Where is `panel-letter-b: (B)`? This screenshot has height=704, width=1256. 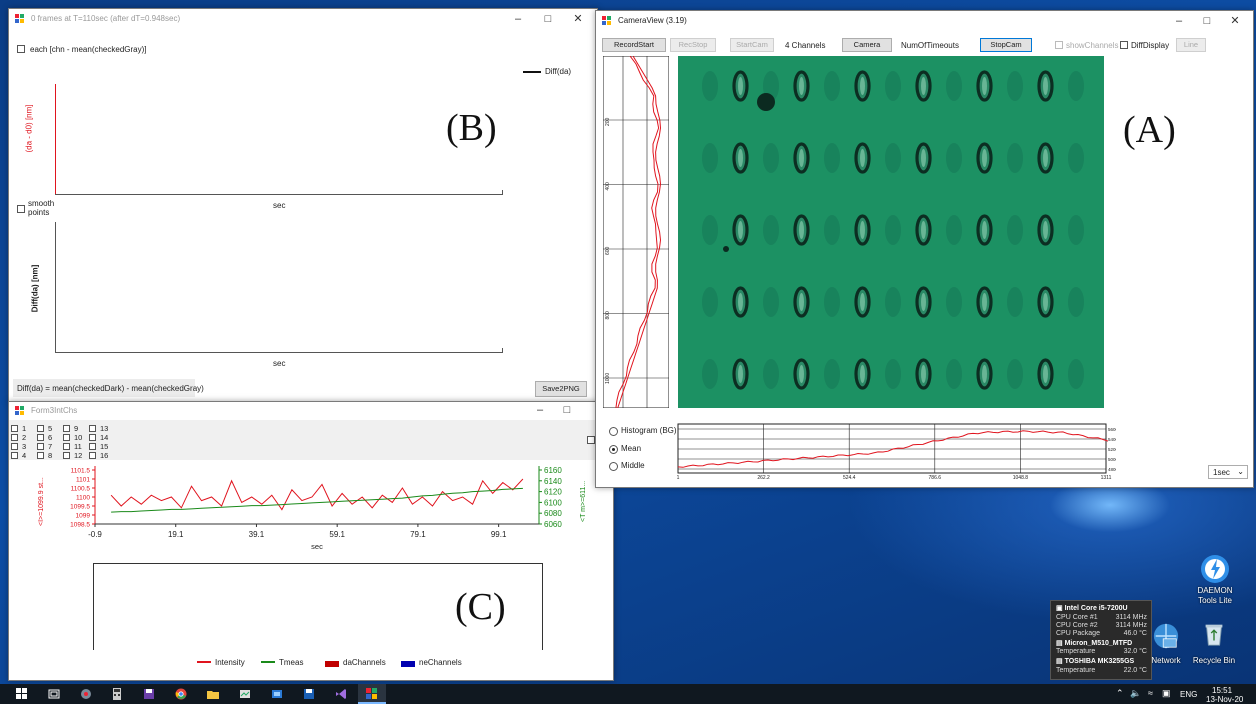
panel-letter-b: (B) is located at coordinates (471, 128).